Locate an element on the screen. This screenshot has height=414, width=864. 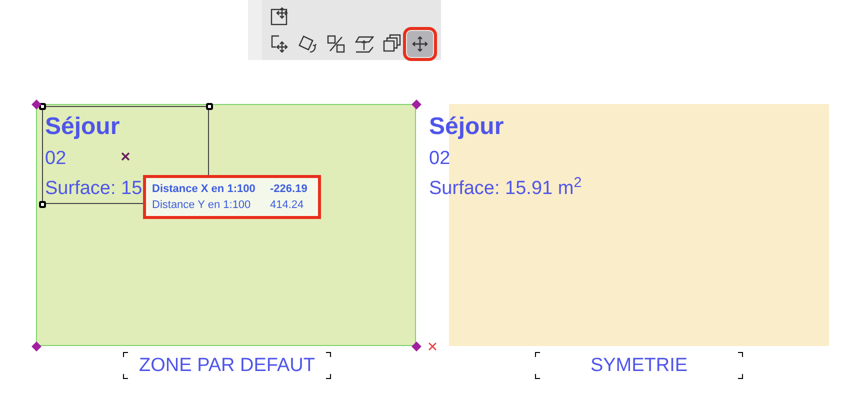
distance-value: -226.19 is located at coordinates (289, 189).